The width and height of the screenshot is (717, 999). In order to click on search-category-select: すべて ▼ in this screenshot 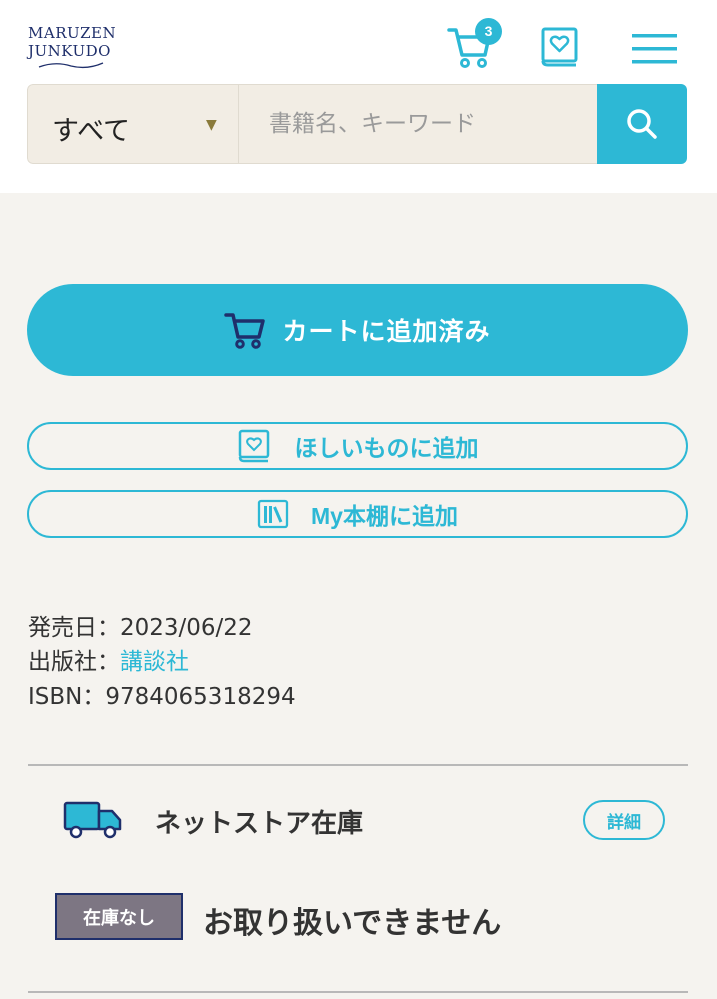, I will do `click(133, 124)`.